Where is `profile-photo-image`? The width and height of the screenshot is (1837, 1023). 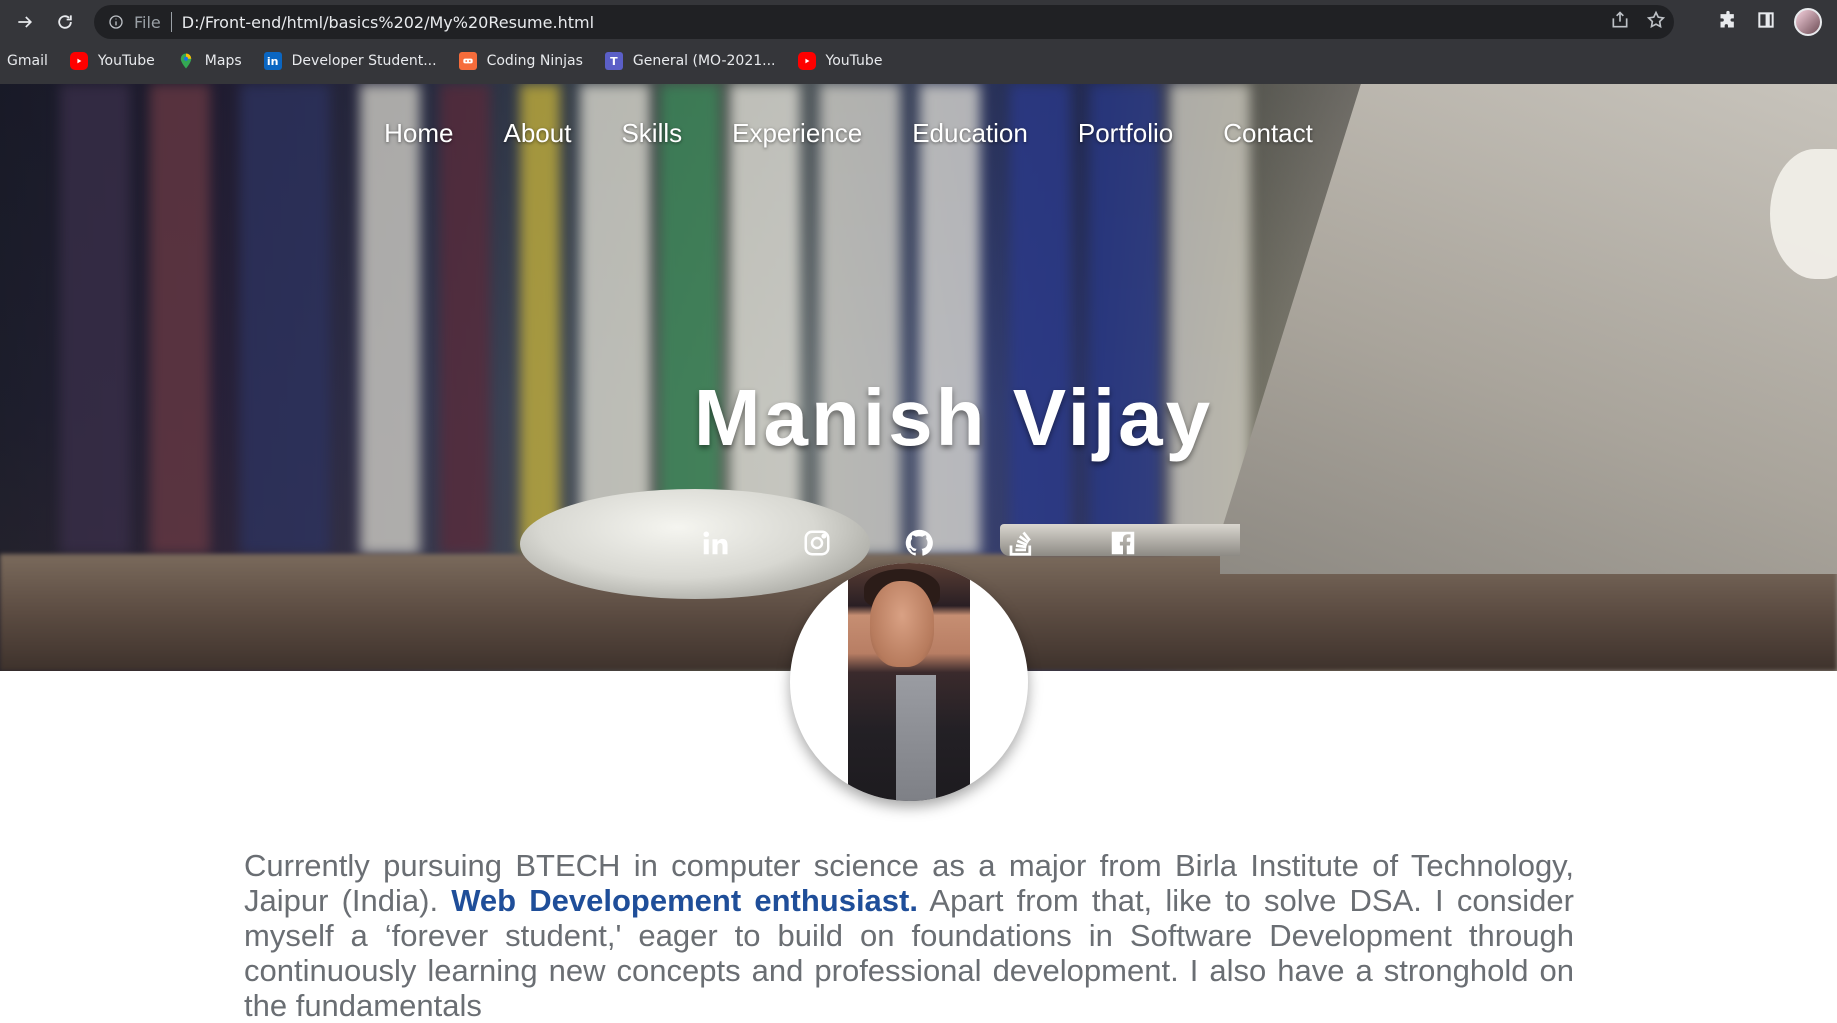
profile-photo-image is located at coordinates (909, 682).